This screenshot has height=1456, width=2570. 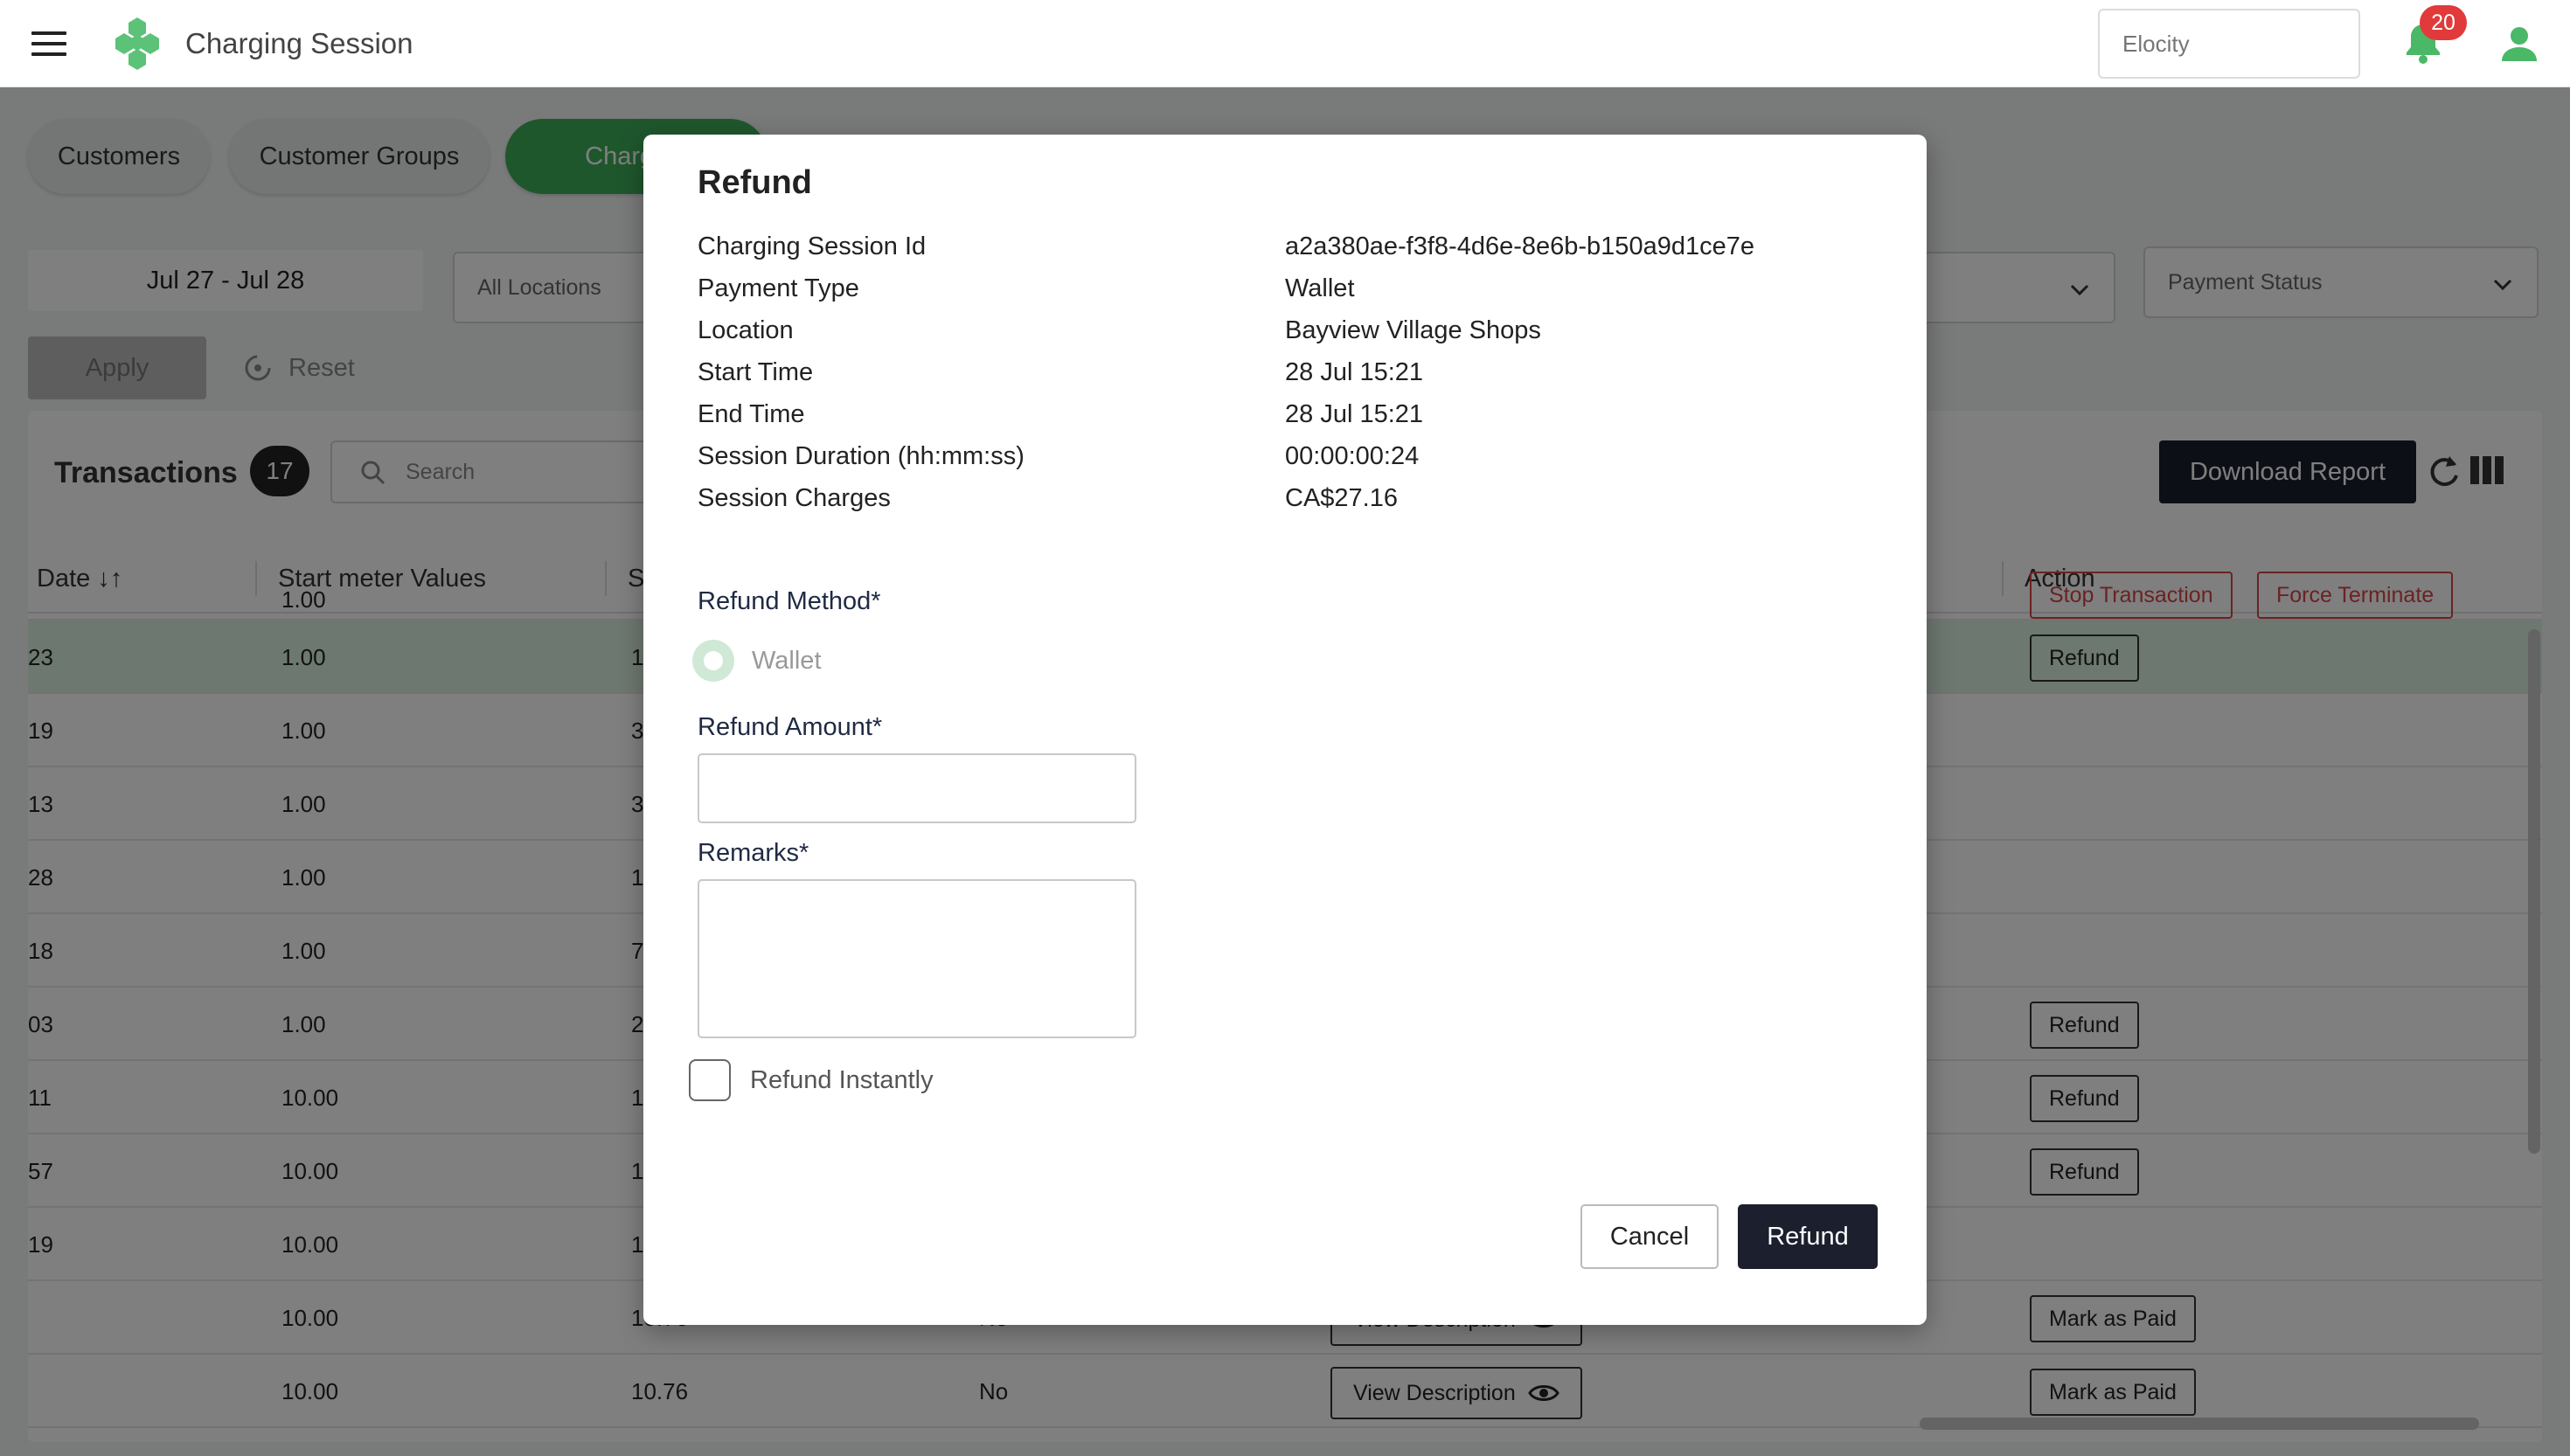 I want to click on detail-row: End Time 28 Jul 15:21, so click(x=1292, y=421).